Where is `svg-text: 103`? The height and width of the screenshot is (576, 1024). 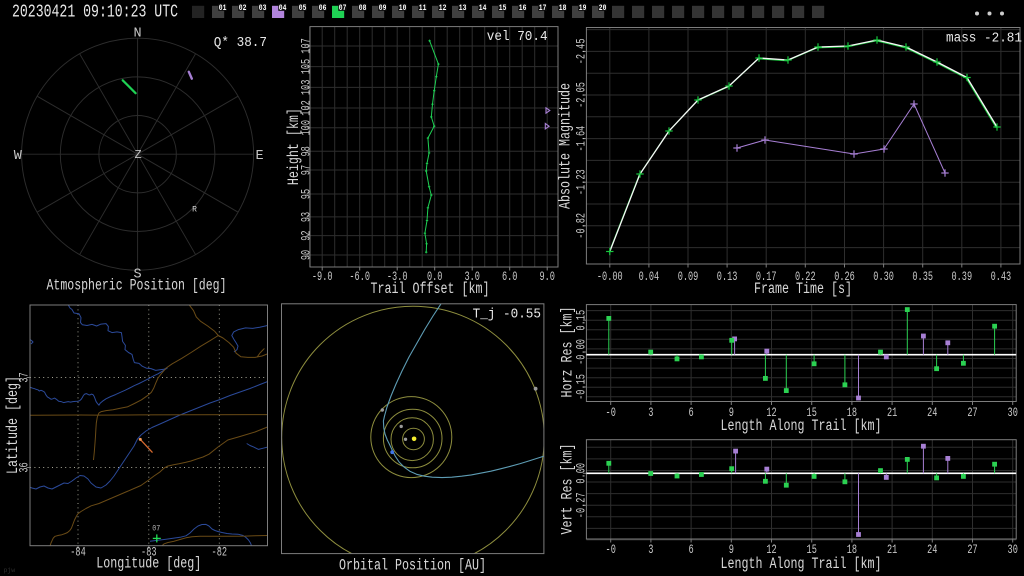 svg-text: 103 is located at coordinates (306, 88).